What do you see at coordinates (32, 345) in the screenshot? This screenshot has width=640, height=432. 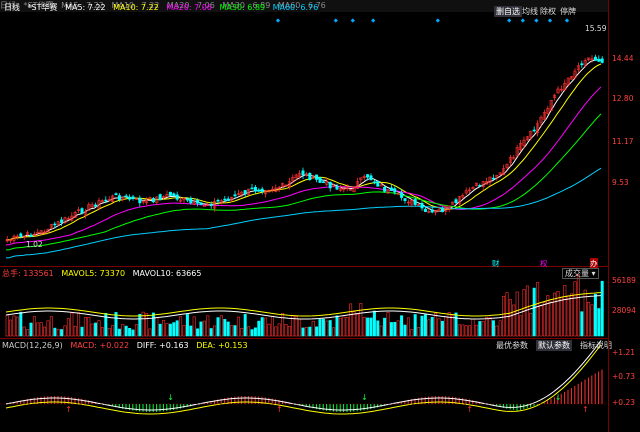 I see `macd-params-label: MACD(12,26,9)` at bounding box center [32, 345].